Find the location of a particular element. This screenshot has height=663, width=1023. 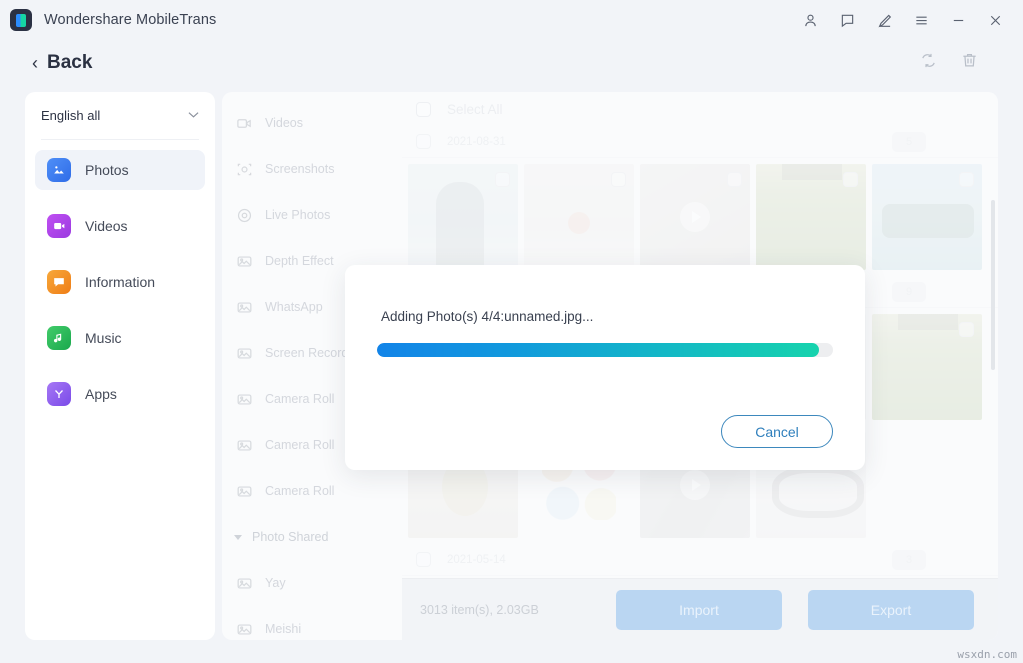

refresh-icon is located at coordinates (928, 63).